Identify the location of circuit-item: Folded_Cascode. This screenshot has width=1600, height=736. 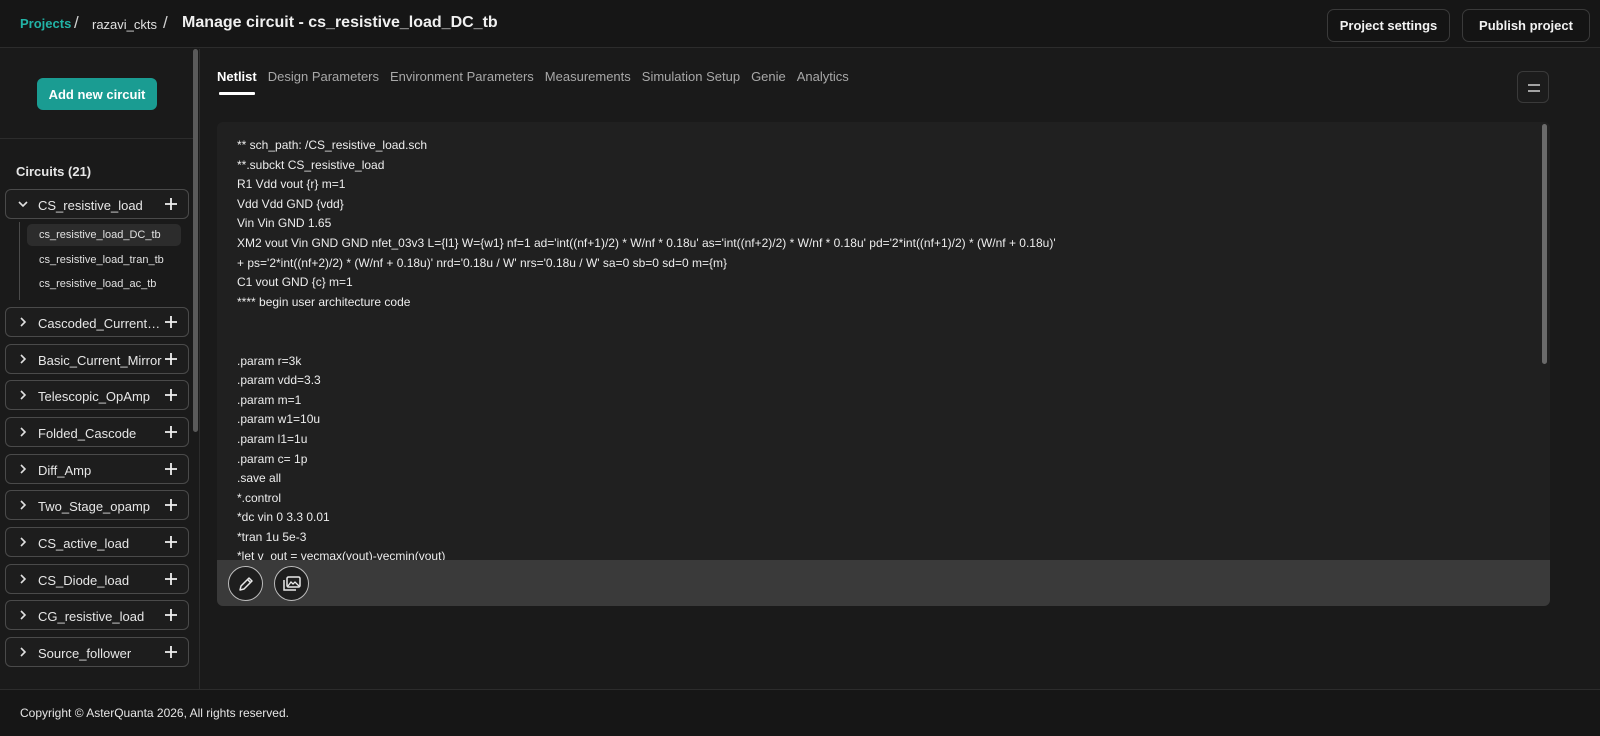
(97, 432).